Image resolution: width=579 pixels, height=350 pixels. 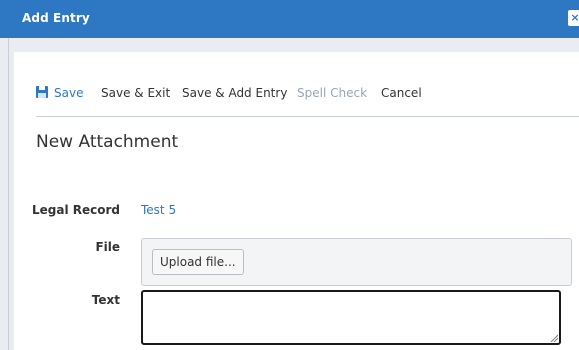 I want to click on text-label: Text, so click(x=105, y=300).